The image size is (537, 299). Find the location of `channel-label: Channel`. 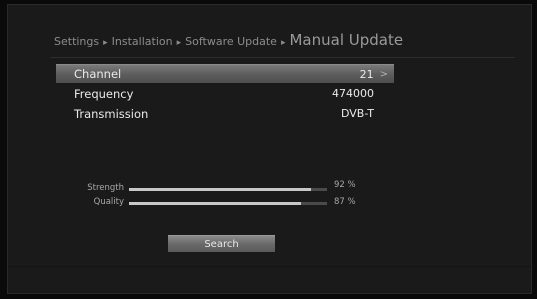

channel-label: Channel is located at coordinates (98, 74).